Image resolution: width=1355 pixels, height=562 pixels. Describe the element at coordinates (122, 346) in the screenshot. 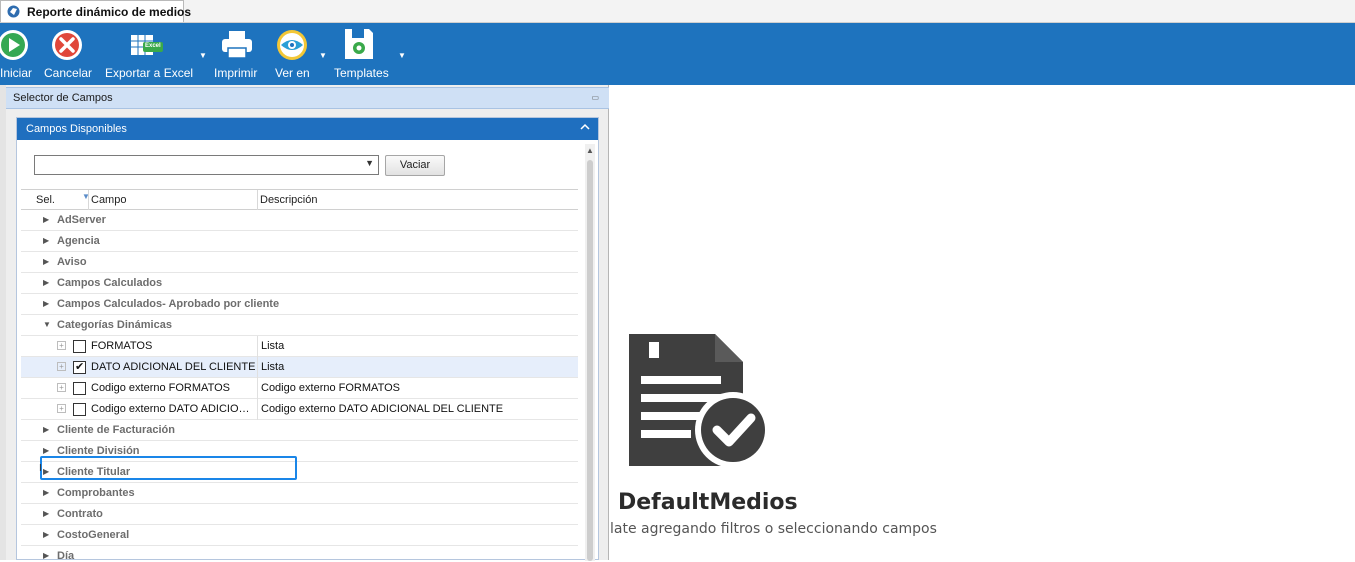

I see `field-campo: FORMATOS` at that location.